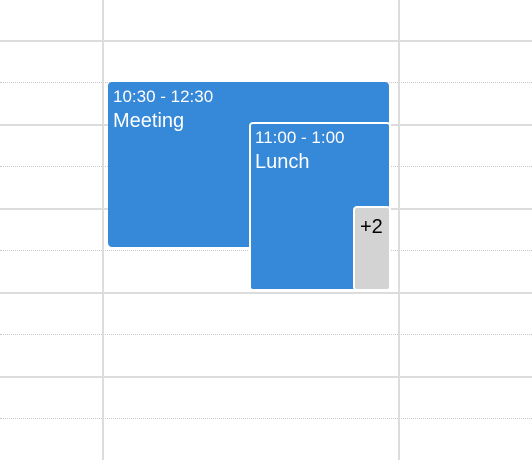 The height and width of the screenshot is (460, 532). Describe the element at coordinates (300, 137) in the screenshot. I see `event-time: 11:00 - 1:00` at that location.